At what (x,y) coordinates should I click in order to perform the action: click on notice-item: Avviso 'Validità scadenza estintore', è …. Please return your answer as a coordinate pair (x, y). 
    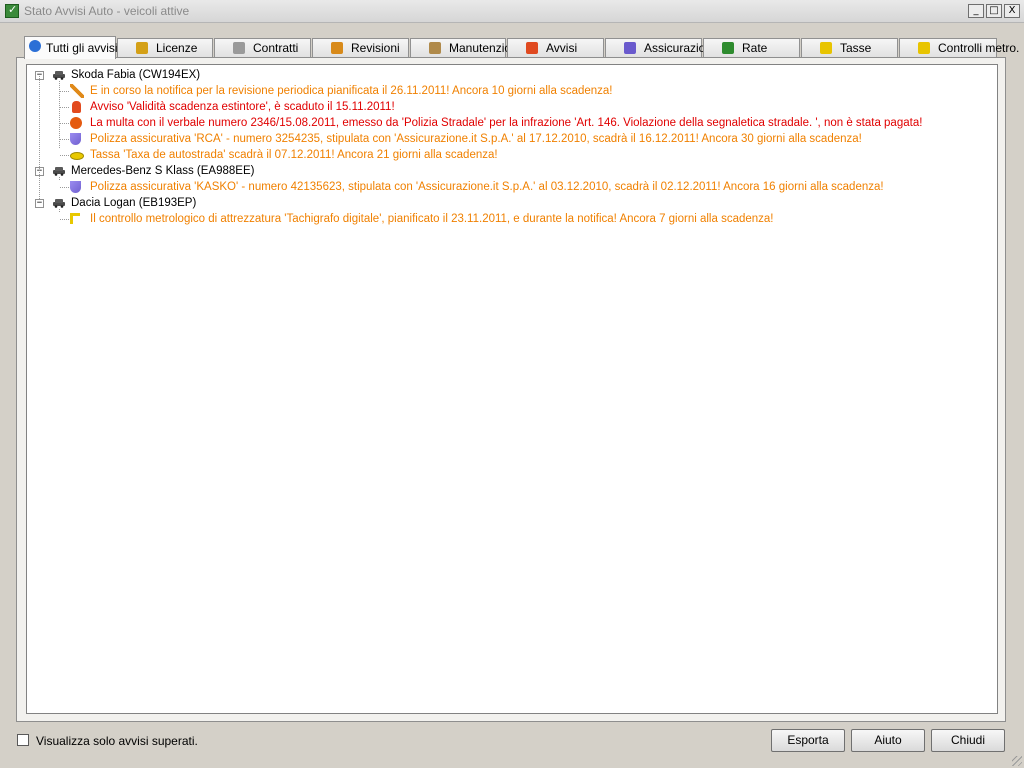
    Looking at the image, I should click on (507, 107).